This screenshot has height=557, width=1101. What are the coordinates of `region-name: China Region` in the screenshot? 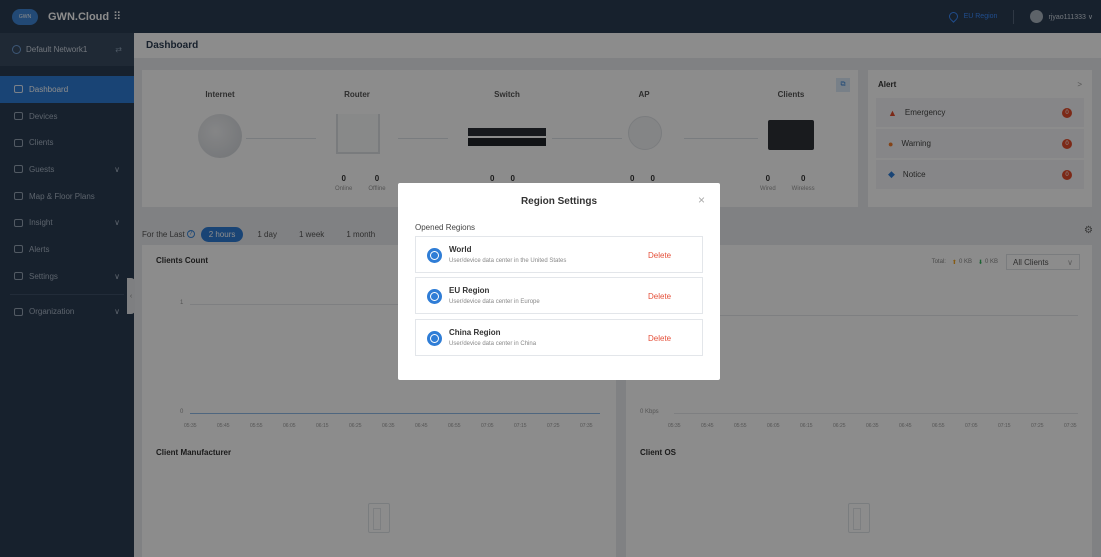 It's located at (475, 332).